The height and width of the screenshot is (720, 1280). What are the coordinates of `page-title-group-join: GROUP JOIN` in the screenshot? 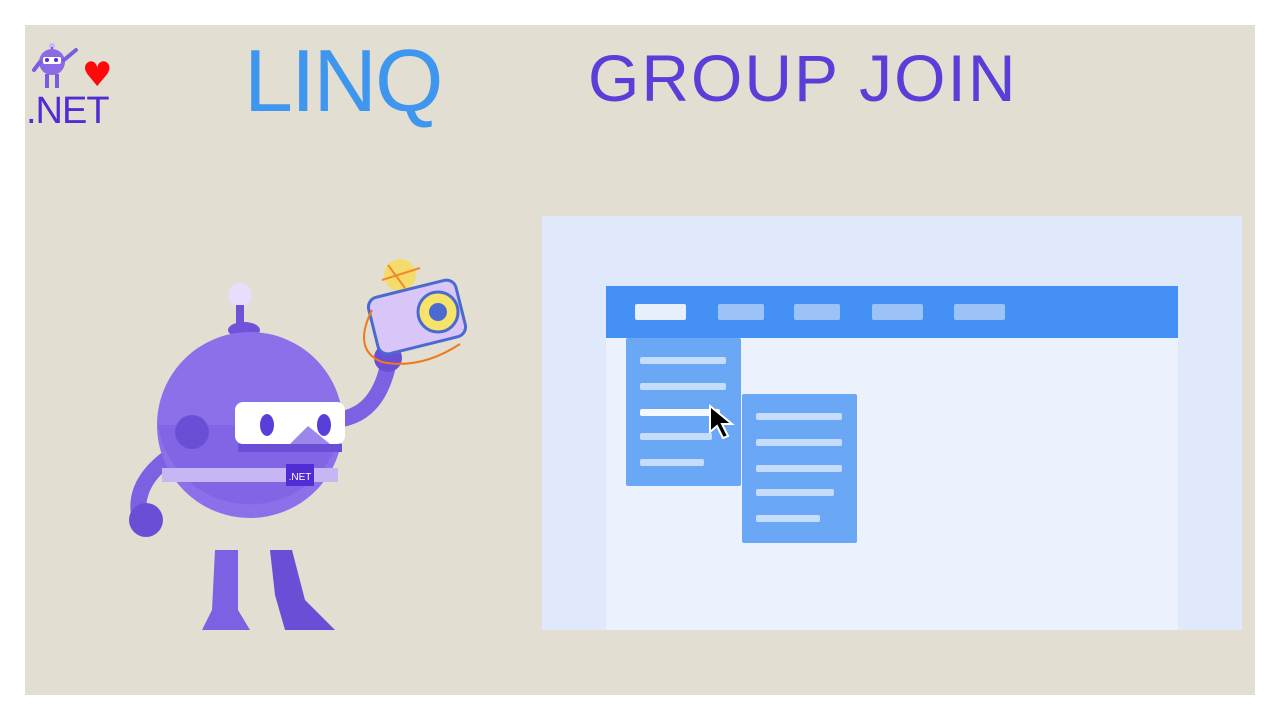 It's located at (803, 78).